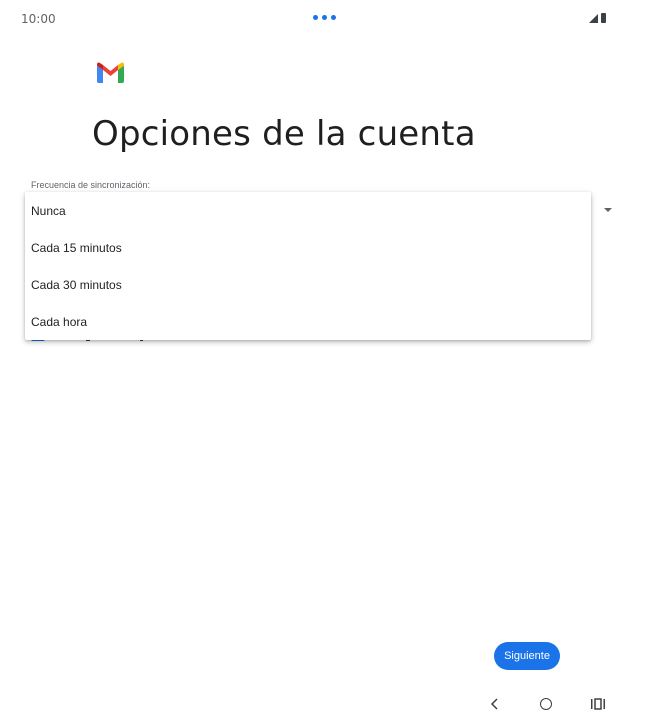 The image size is (652, 726). I want to click on signal-icon, so click(593, 18).